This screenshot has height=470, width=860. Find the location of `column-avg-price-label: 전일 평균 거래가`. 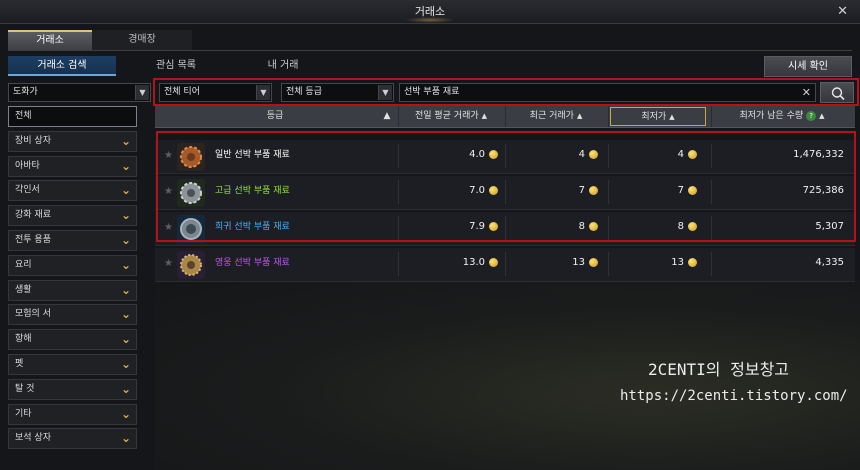

column-avg-price-label: 전일 평균 거래가 is located at coordinates (446, 116).